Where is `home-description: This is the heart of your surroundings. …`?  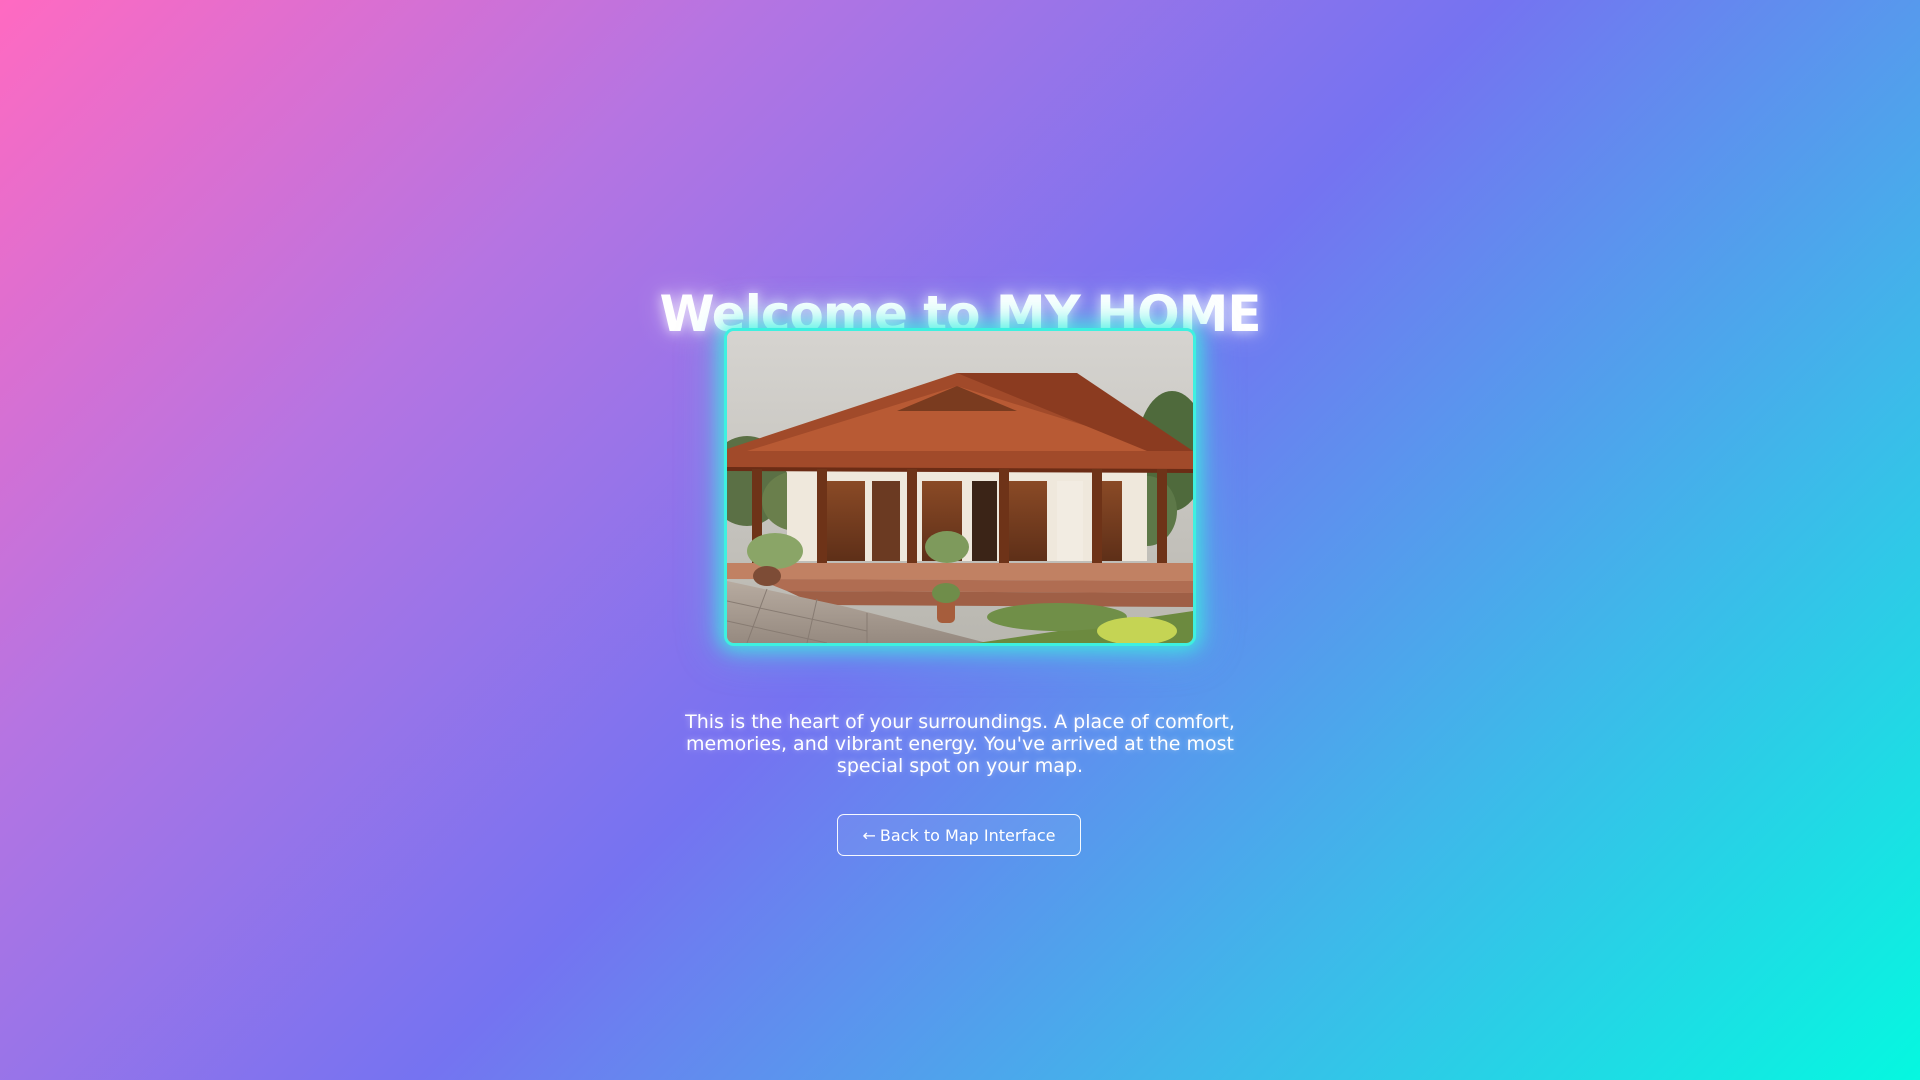 home-description: This is the heart of your surroundings. … is located at coordinates (960, 744).